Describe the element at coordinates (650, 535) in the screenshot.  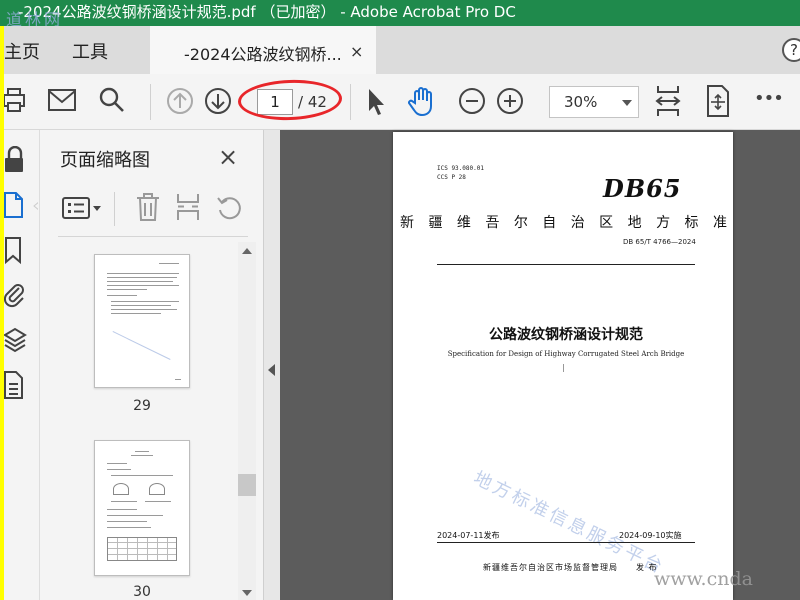
I see `implementation-date: 2024-09-10实施` at that location.